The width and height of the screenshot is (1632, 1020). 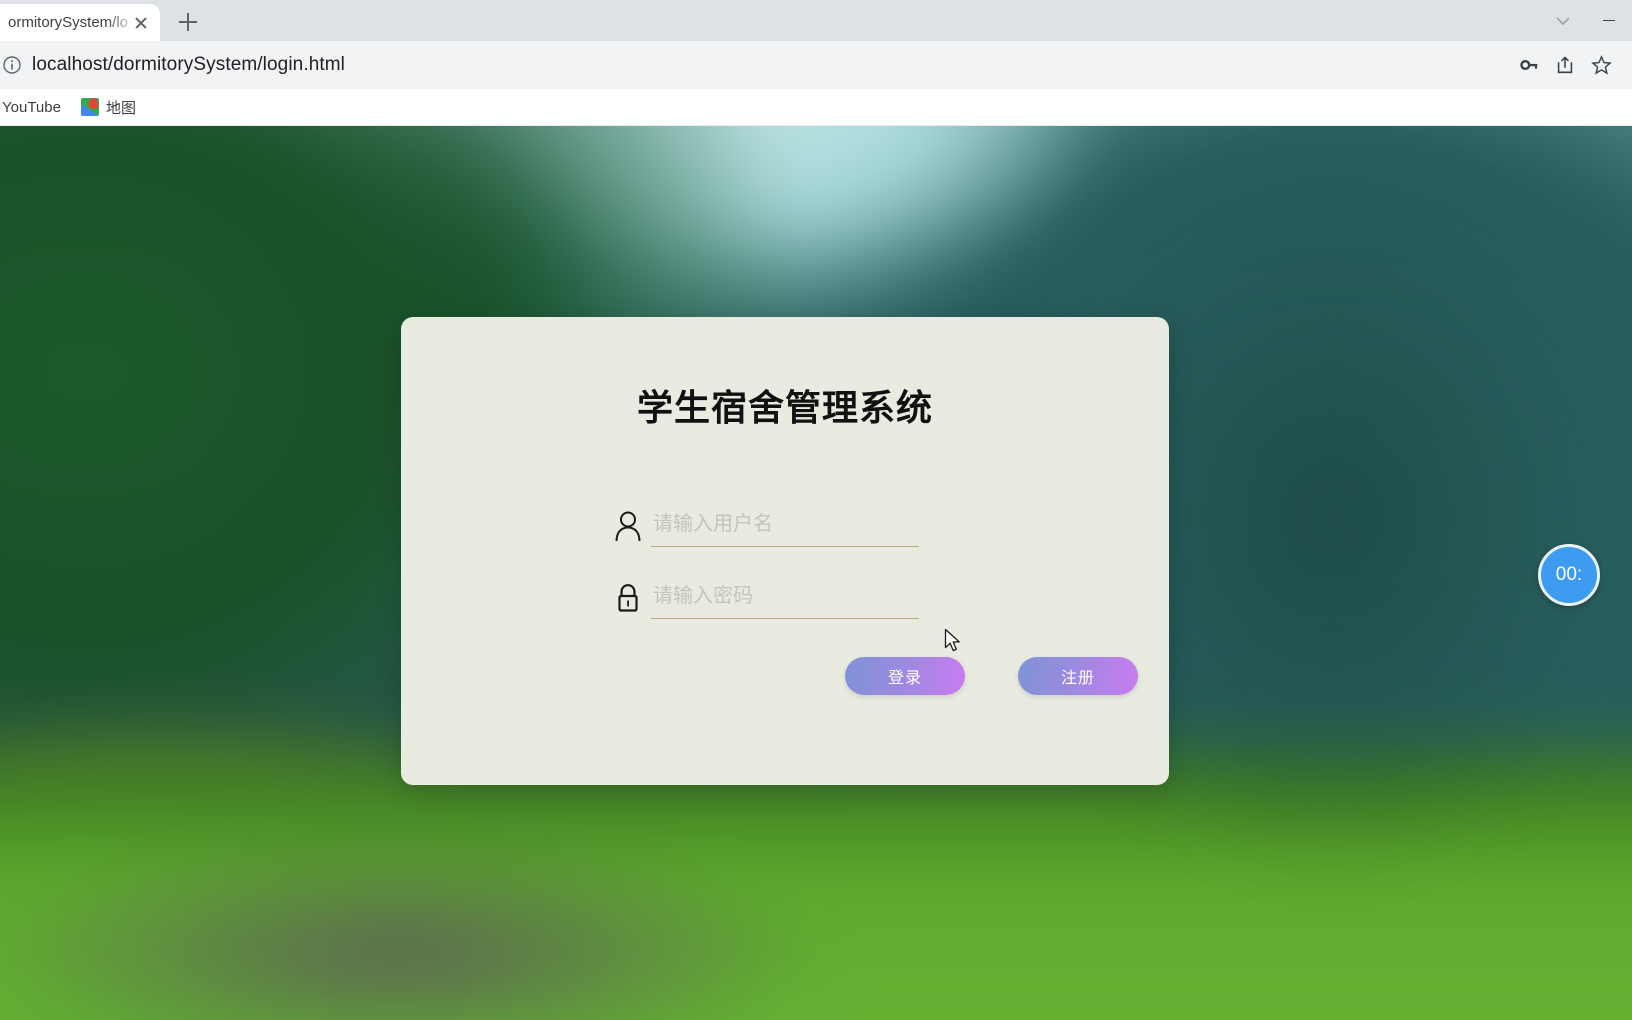 I want to click on address-bar: localhost/dormitorySystem/login.html, so click(x=816, y=65).